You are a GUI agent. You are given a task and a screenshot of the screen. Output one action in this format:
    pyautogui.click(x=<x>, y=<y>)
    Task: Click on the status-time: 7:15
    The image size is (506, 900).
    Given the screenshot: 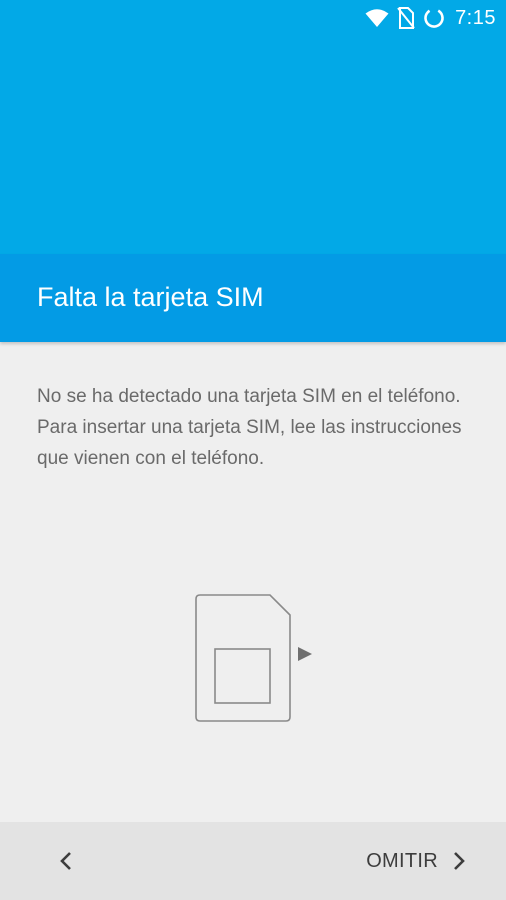 What is the action you would take?
    pyautogui.click(x=475, y=17)
    